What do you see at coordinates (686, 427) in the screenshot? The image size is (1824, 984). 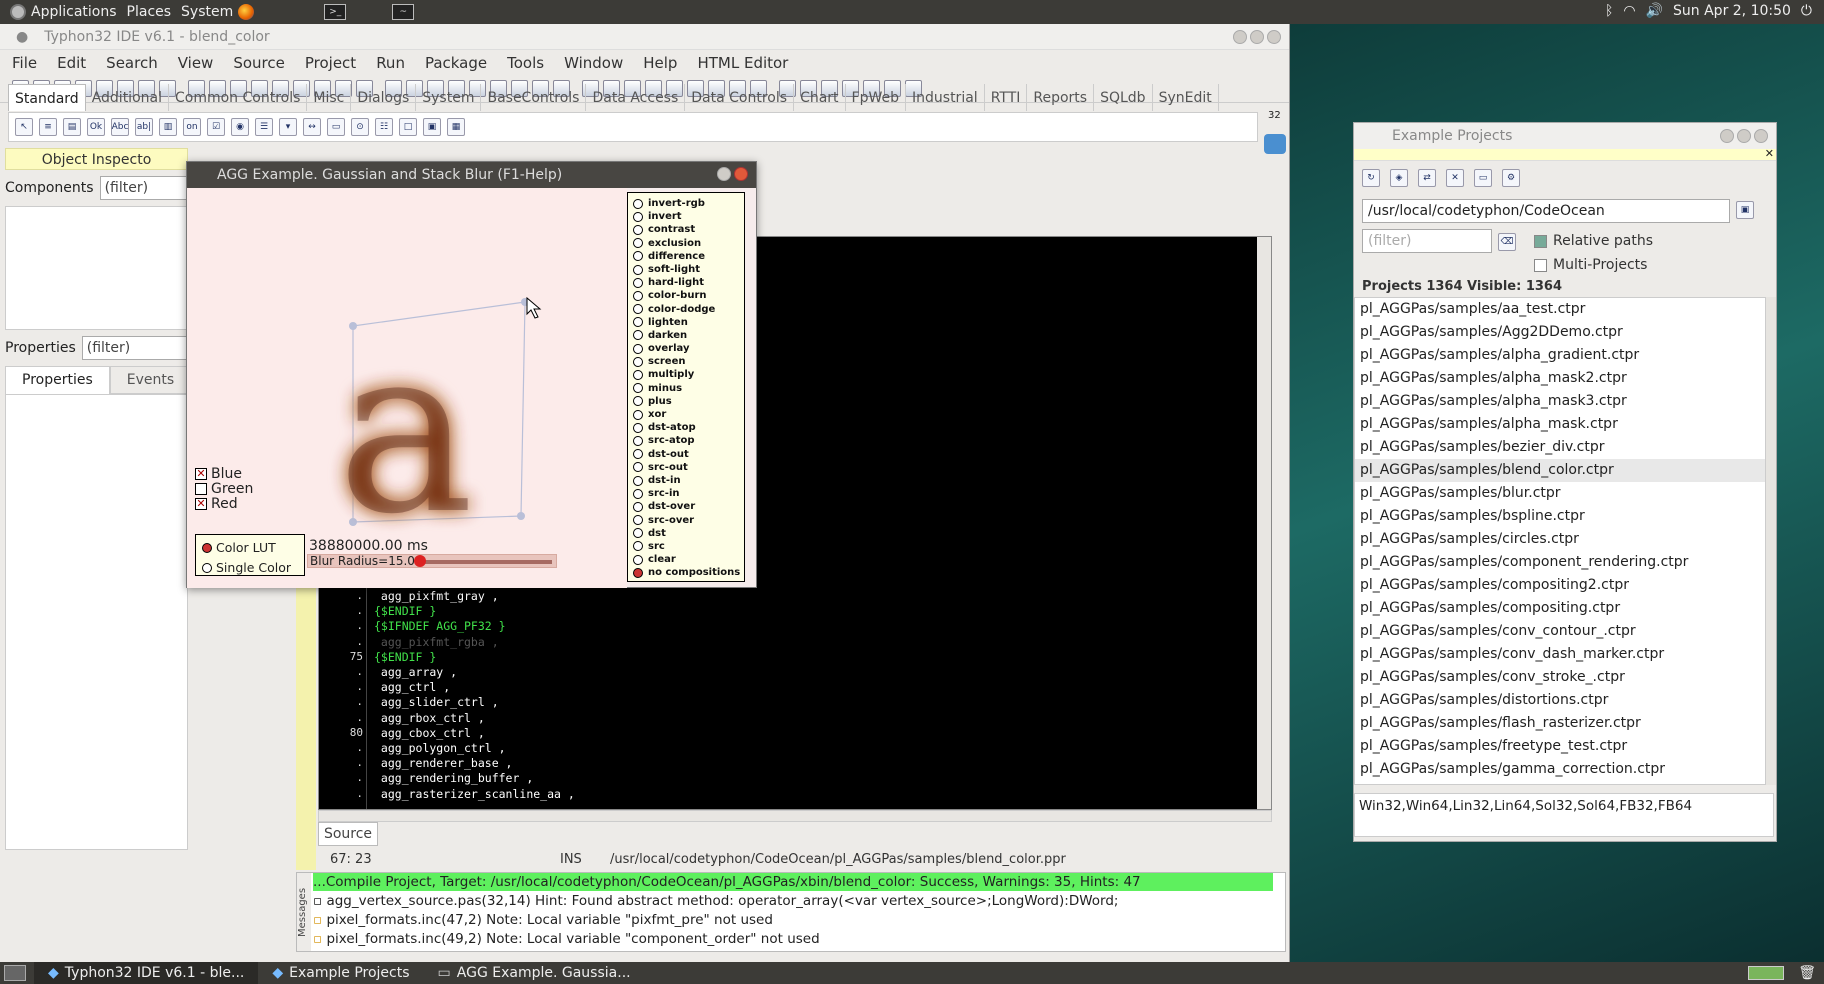 I see `blend-mode-option: dst-atop` at bounding box center [686, 427].